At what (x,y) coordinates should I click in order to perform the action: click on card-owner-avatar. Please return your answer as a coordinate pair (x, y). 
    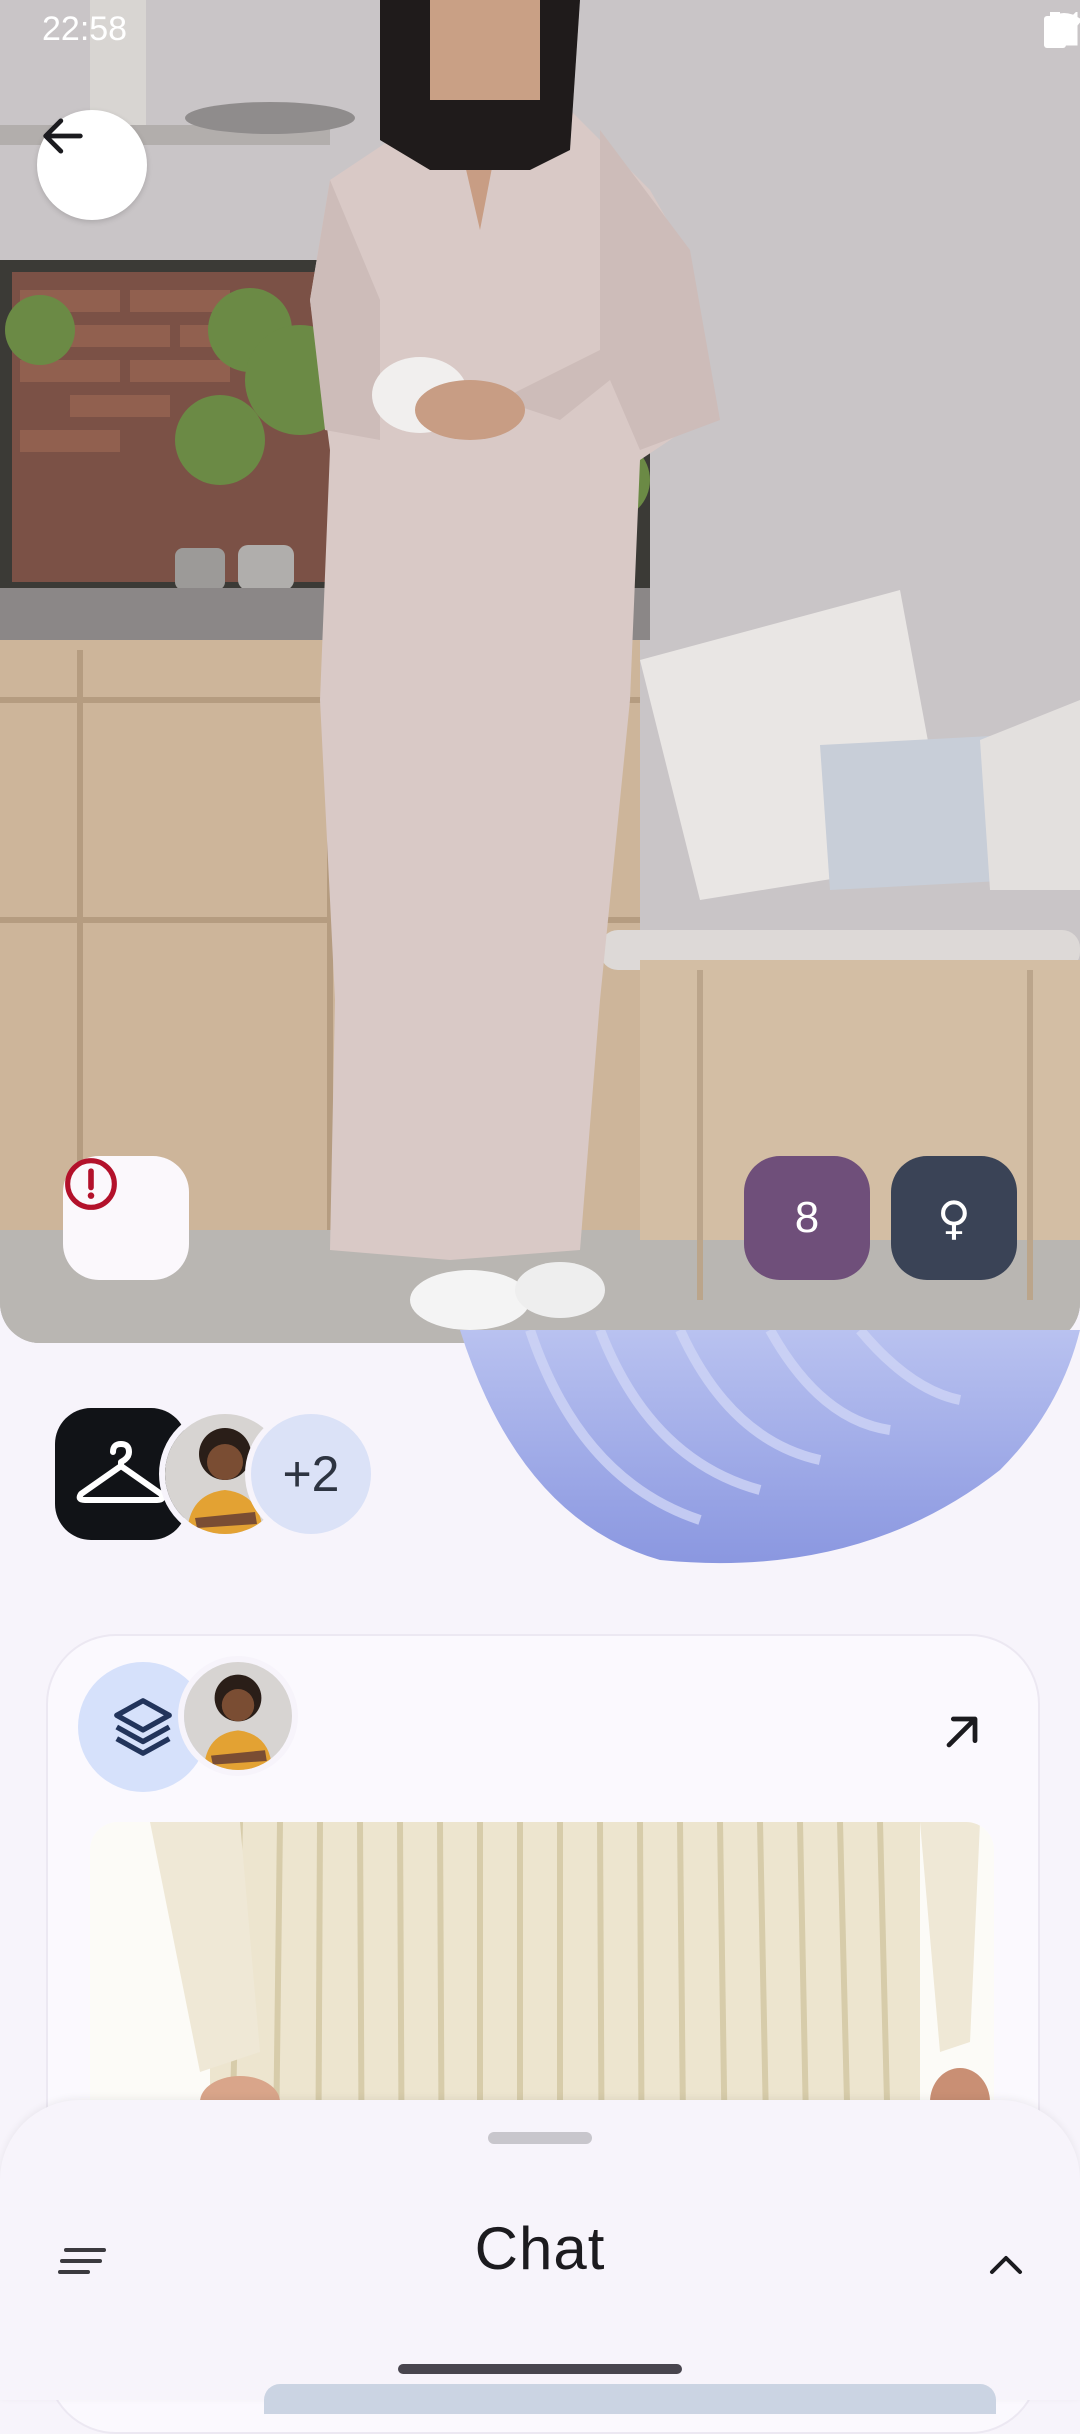
    Looking at the image, I should click on (238, 1716).